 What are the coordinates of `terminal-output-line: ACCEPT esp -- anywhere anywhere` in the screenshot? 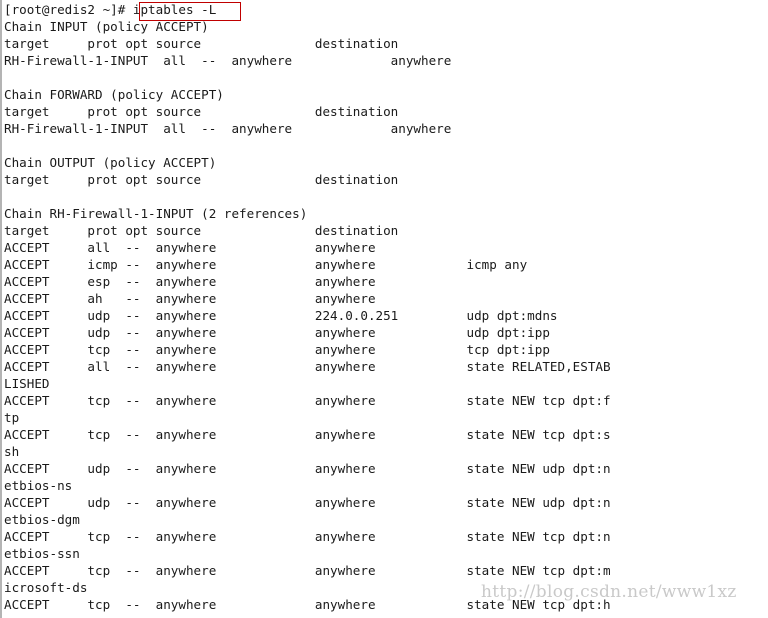 It's located at (190, 281).